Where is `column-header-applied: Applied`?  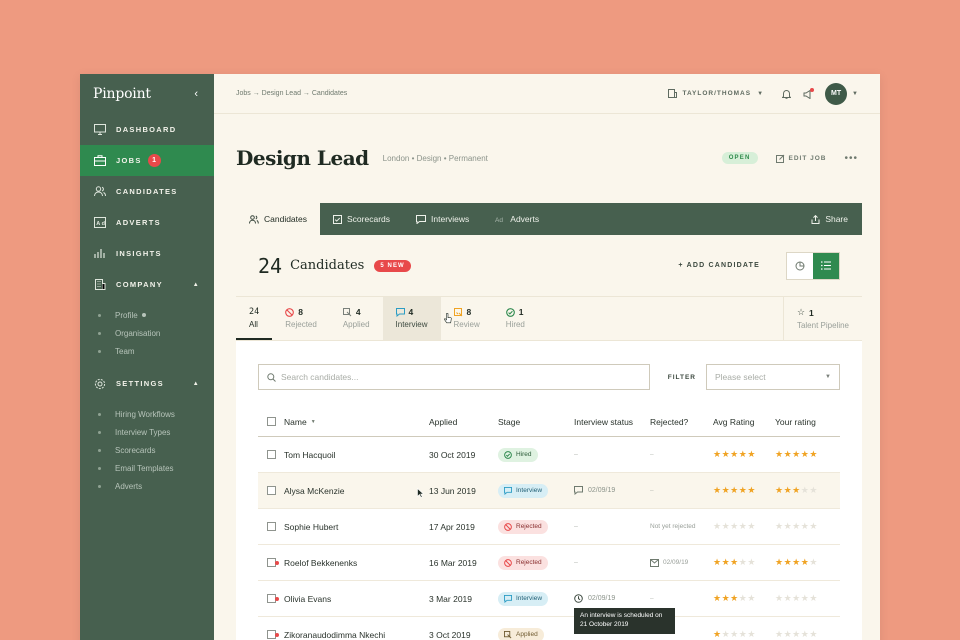
column-header-applied: Applied is located at coordinates (463, 422).